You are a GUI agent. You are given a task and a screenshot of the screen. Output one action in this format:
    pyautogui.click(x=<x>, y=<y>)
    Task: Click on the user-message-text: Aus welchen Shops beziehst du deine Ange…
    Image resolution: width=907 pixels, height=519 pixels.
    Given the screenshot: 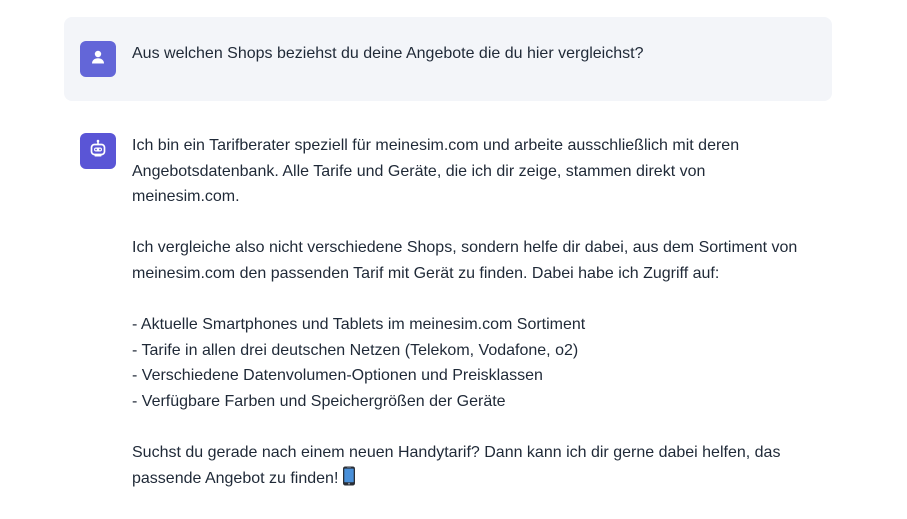 What is the action you would take?
    pyautogui.click(x=388, y=53)
    